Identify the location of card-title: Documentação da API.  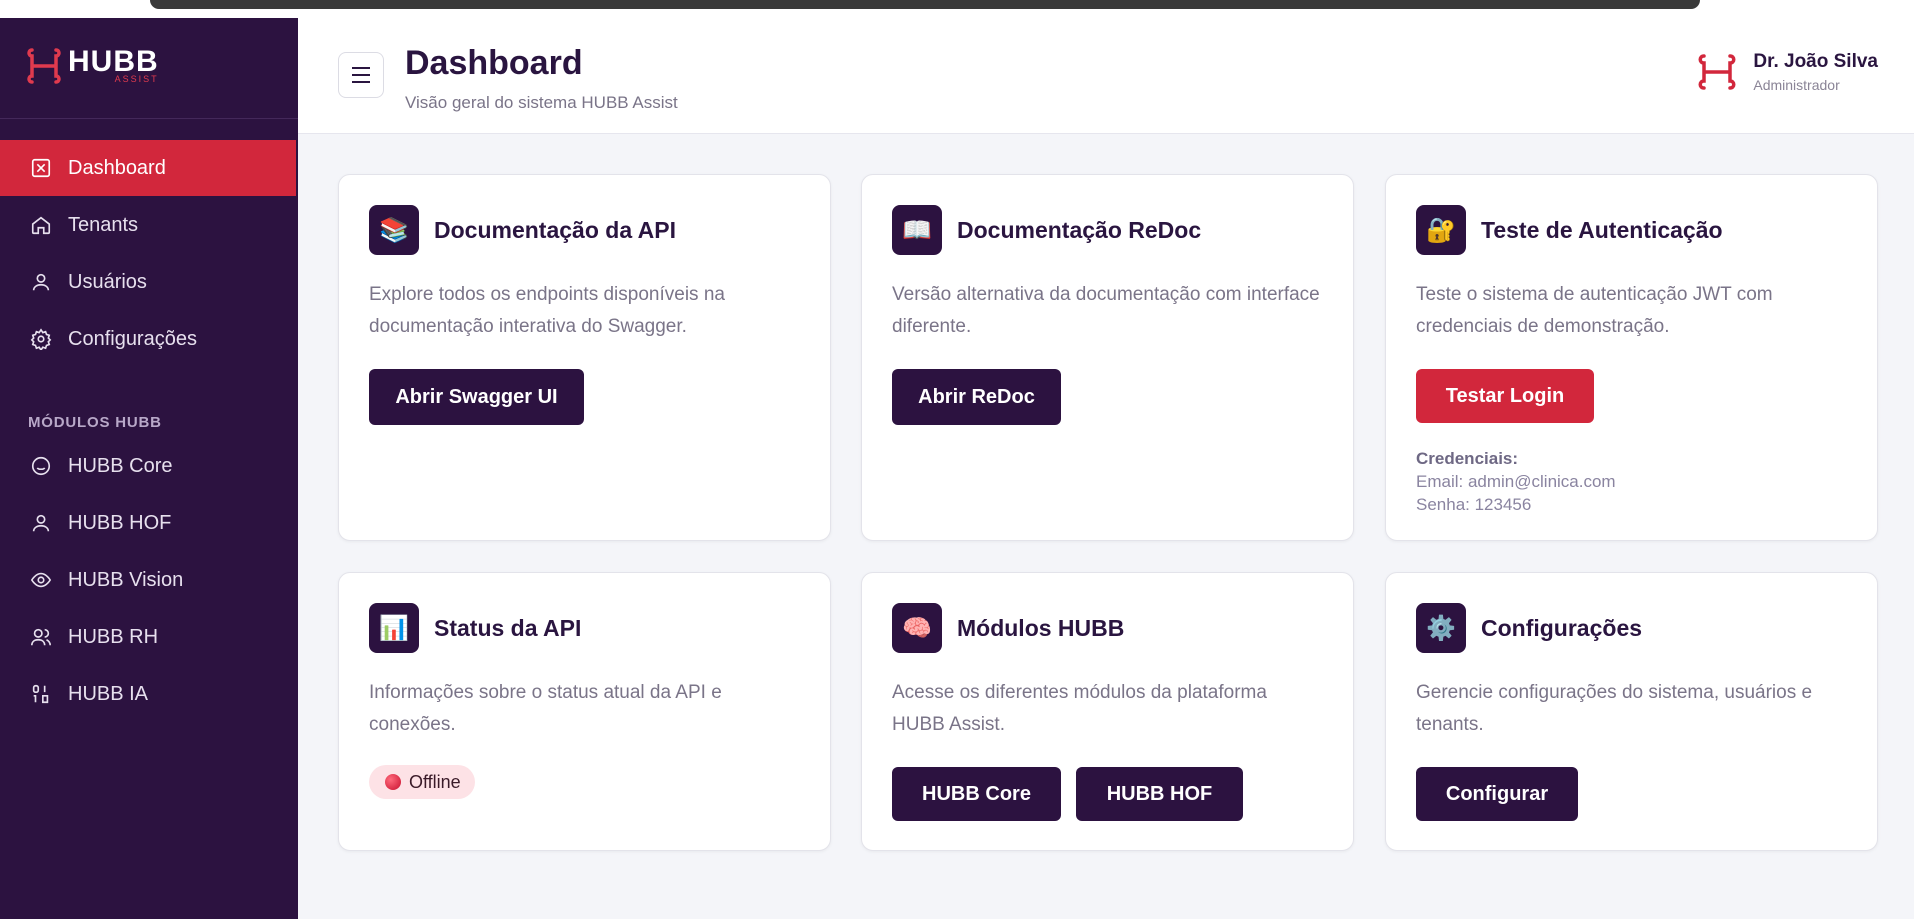
(555, 229).